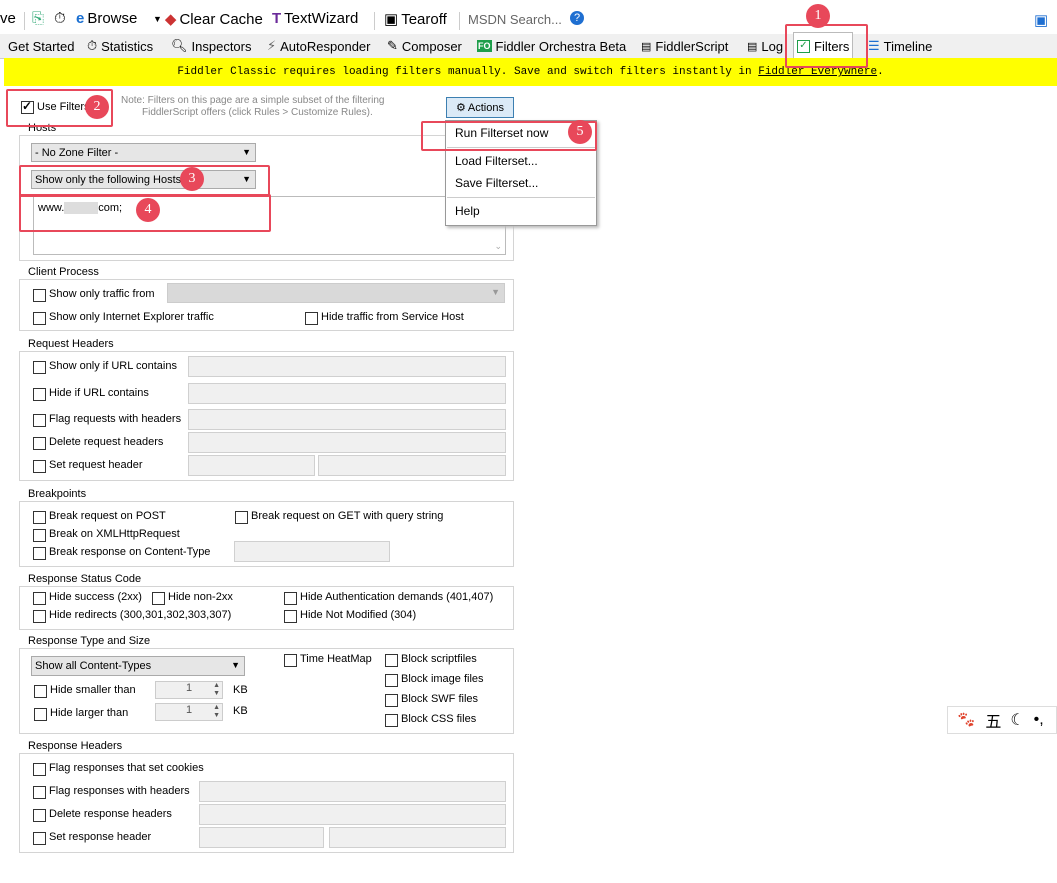 The image size is (1057, 883). What do you see at coordinates (113, 366) in the screenshot?
I see `show-only-url-label: Show only if URL contains` at bounding box center [113, 366].